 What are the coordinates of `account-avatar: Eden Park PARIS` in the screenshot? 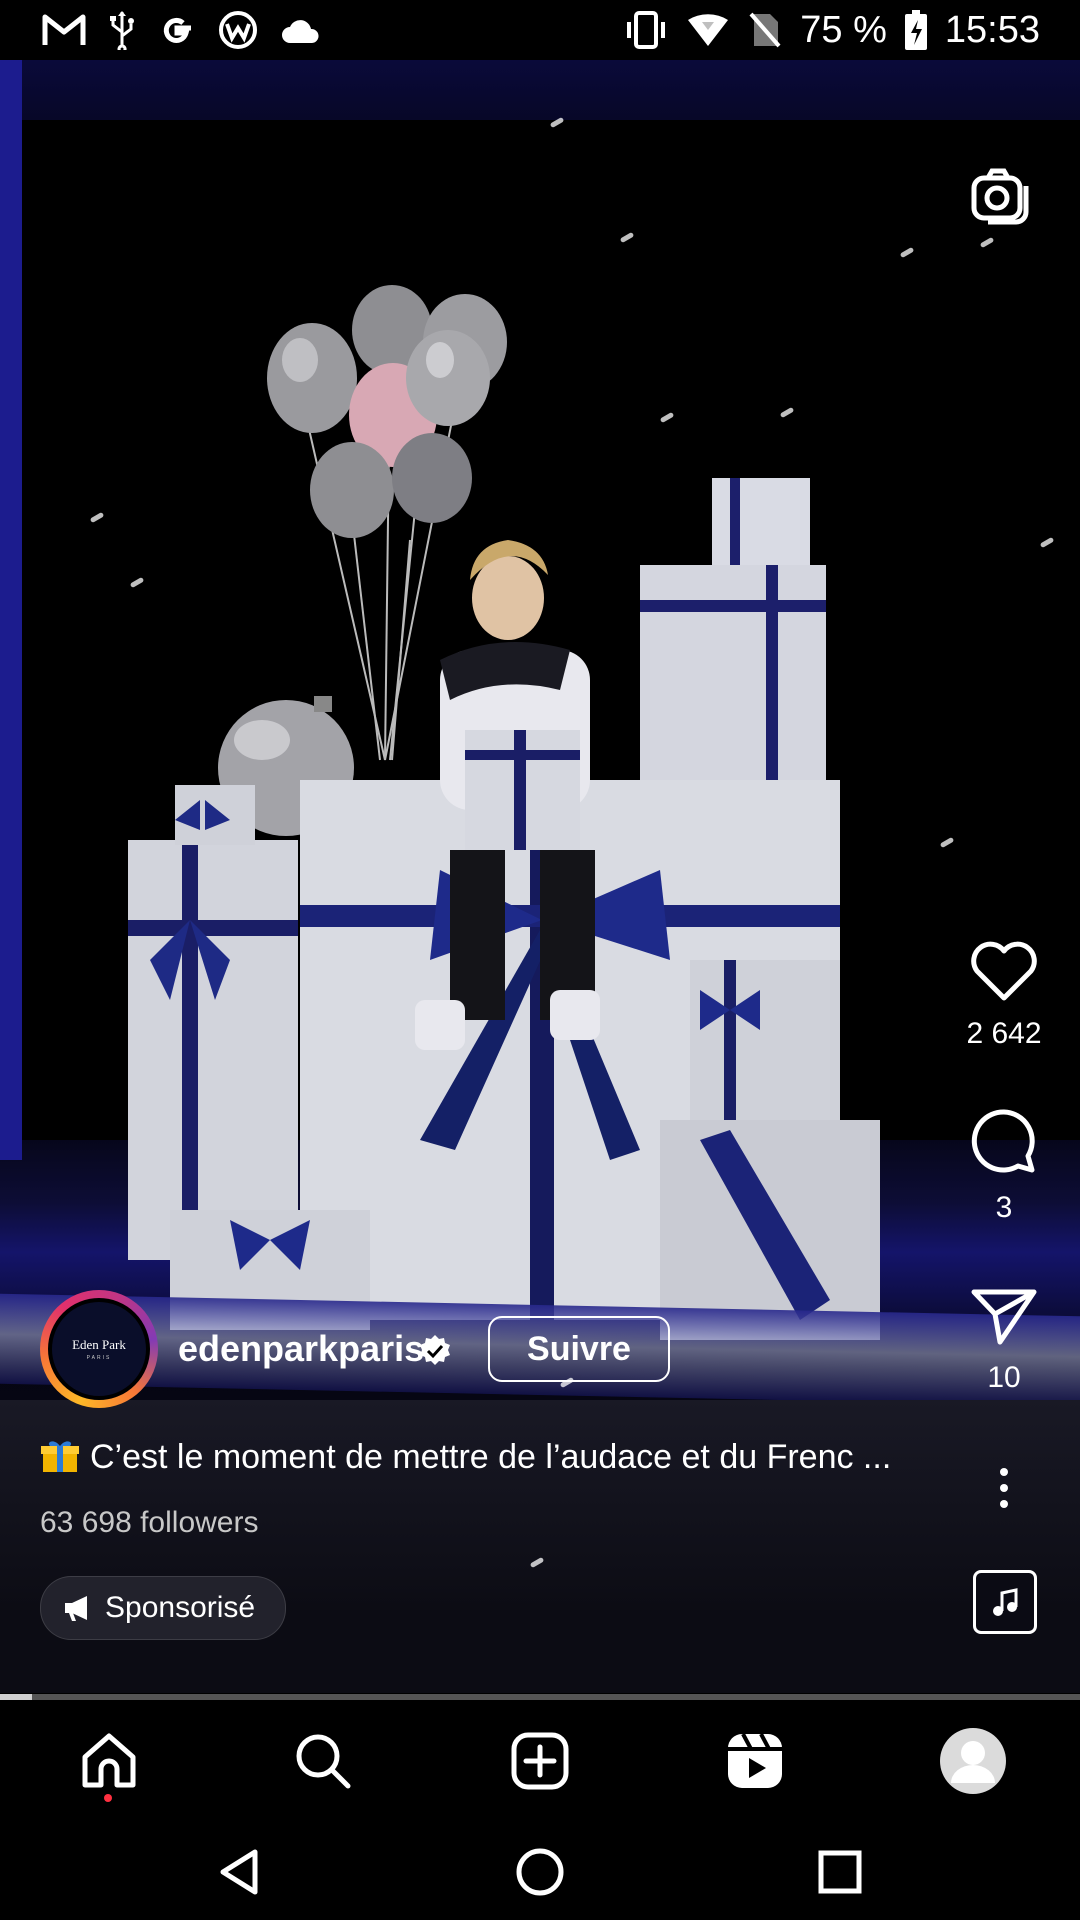 It's located at (99, 1349).